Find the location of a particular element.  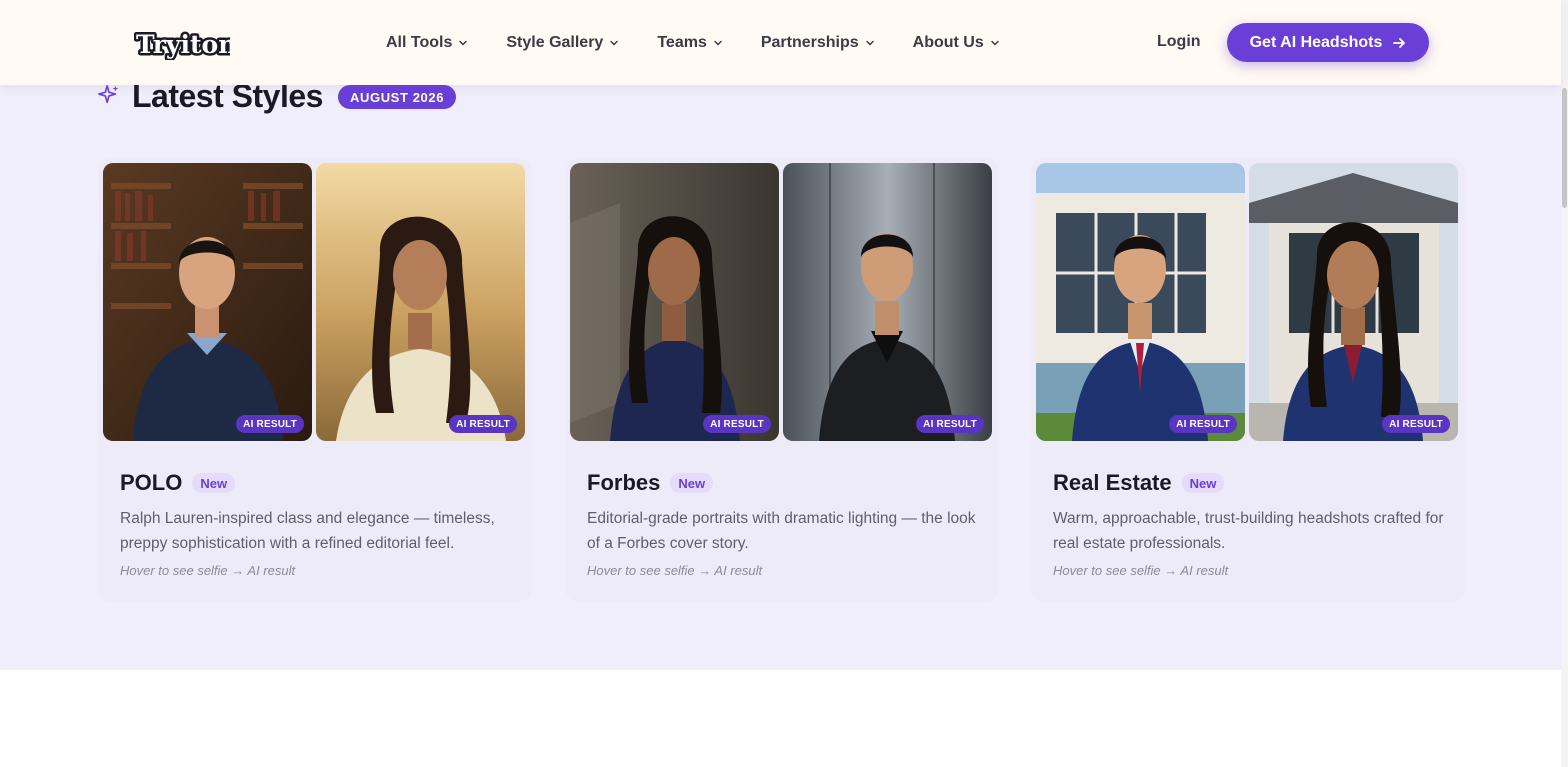

card-title: Real Estate New is located at coordinates (1139, 483).